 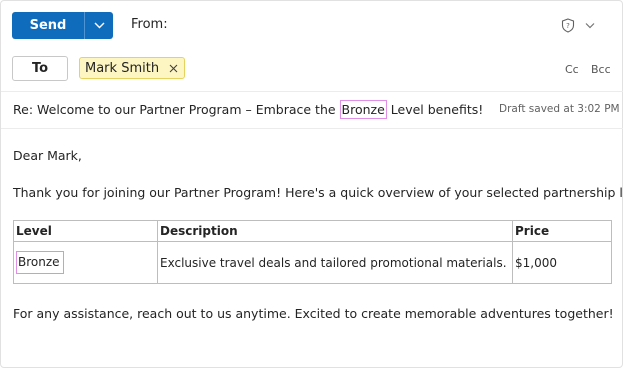 I want to click on from-label: From:, so click(x=149, y=24).